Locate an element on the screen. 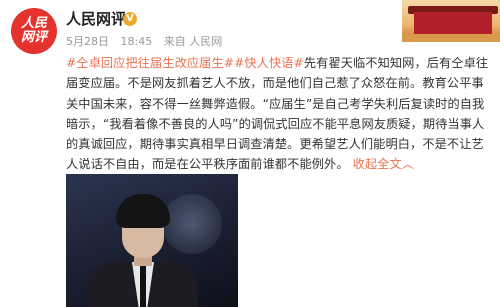 This screenshot has width=500, height=307. banner-building is located at coordinates (453, 23).